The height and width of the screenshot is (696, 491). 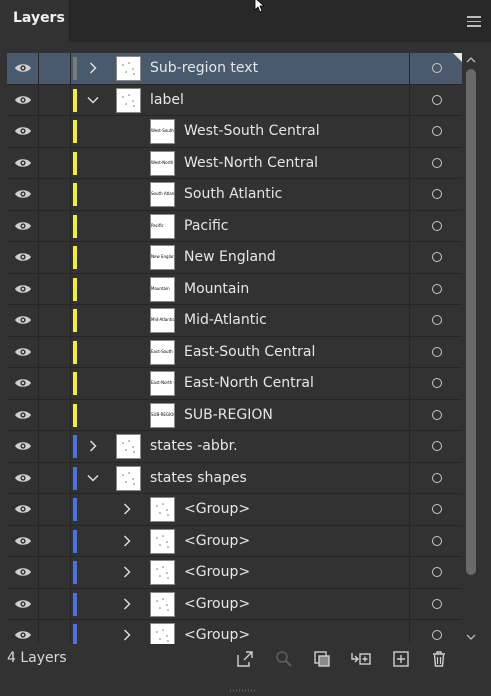 What do you see at coordinates (217, 635) in the screenshot?
I see `layer-name: <Group>` at bounding box center [217, 635].